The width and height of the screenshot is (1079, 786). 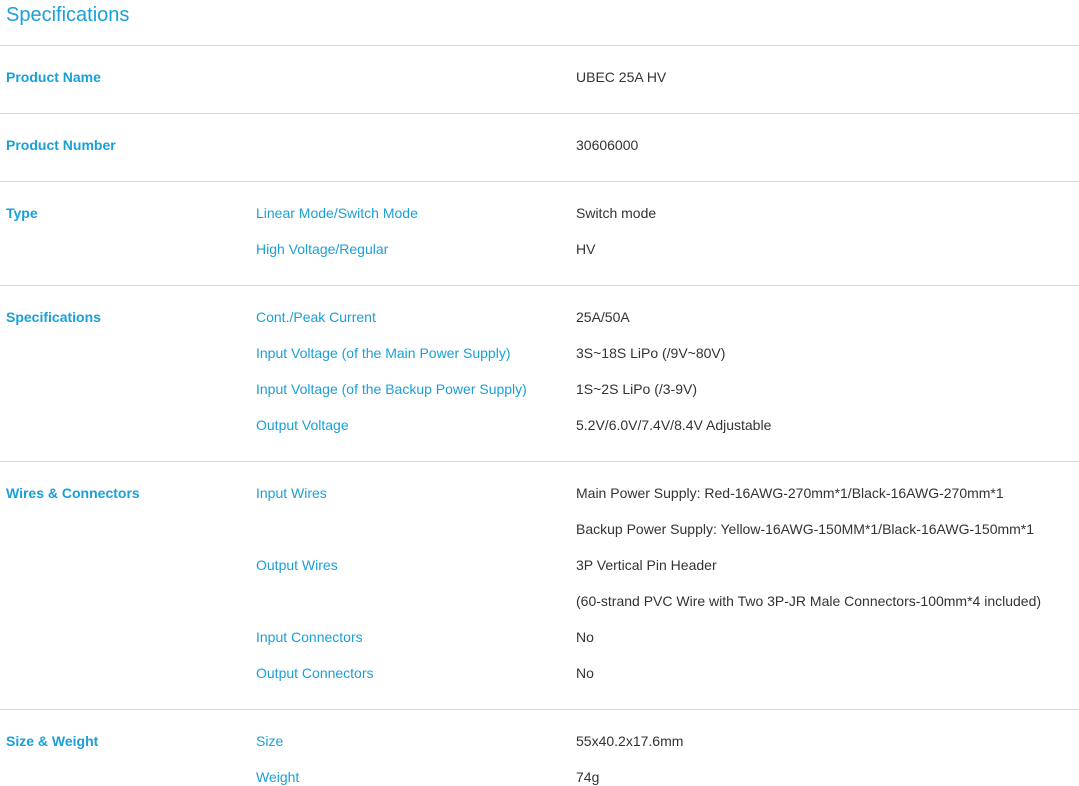 What do you see at coordinates (674, 425) in the screenshot?
I see `spec-value: 5.2V/6.0V/7.4V/8.4V Adjustable` at bounding box center [674, 425].